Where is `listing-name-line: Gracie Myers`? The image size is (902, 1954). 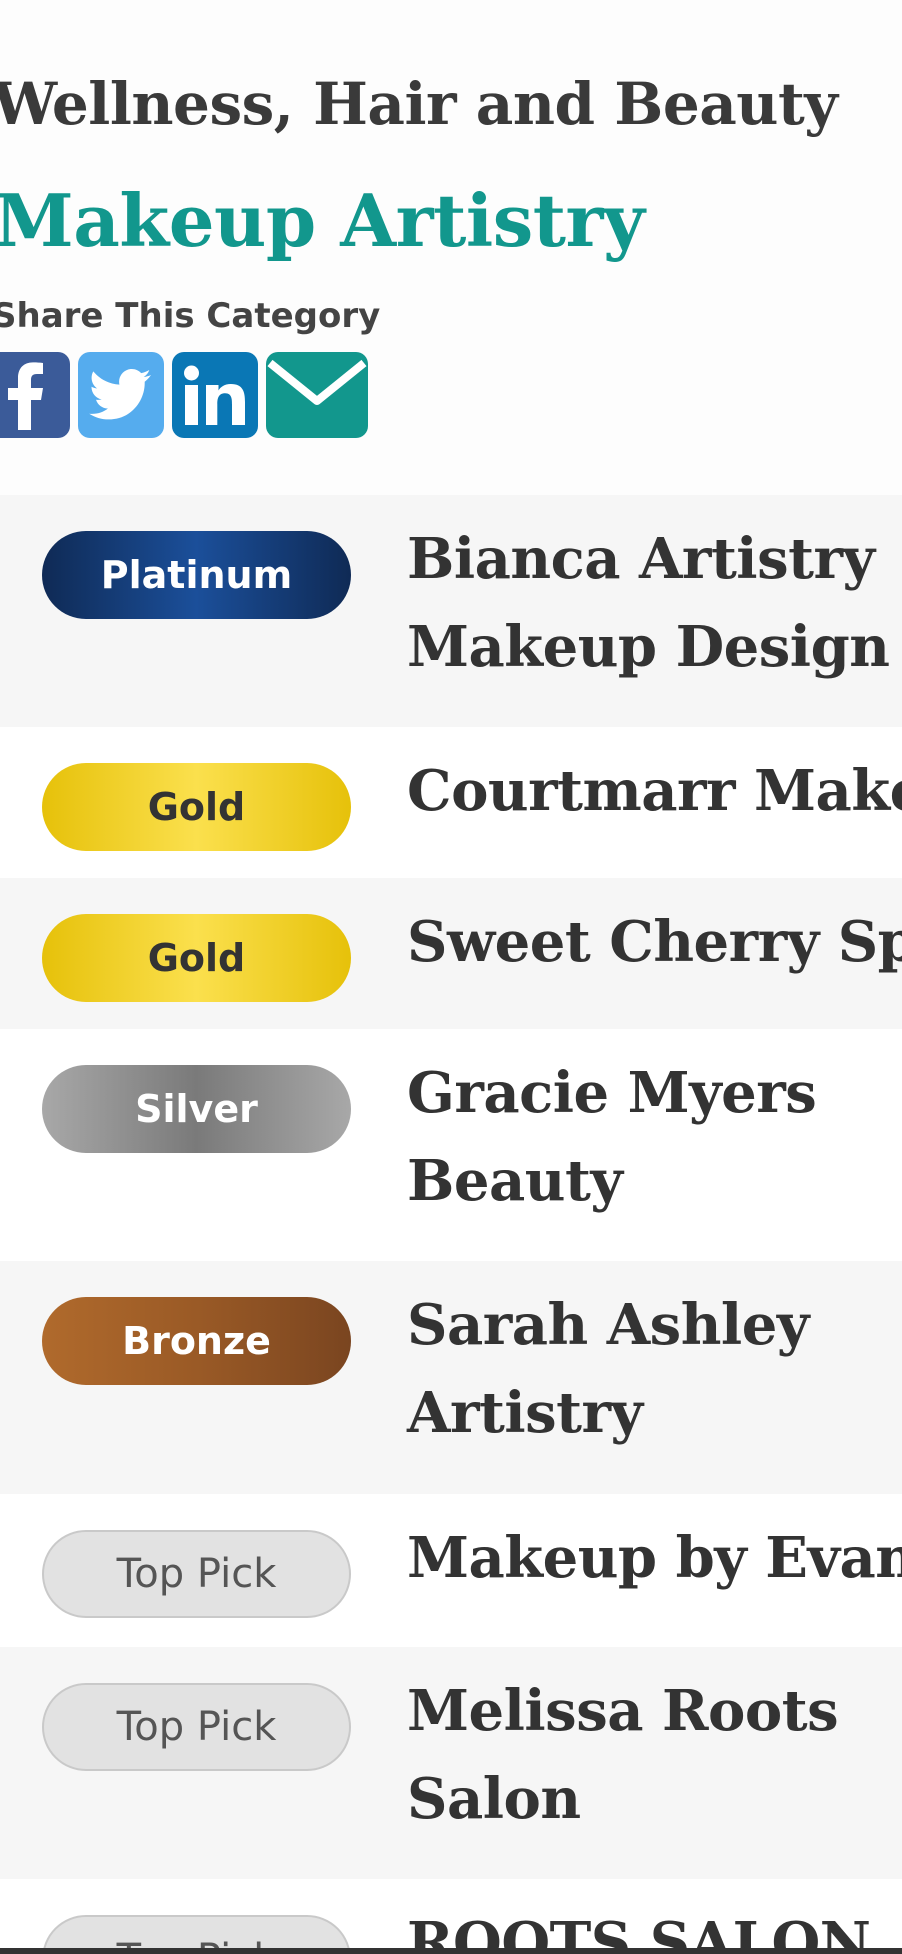
listing-name-line: Gracie Myers is located at coordinates (612, 1093).